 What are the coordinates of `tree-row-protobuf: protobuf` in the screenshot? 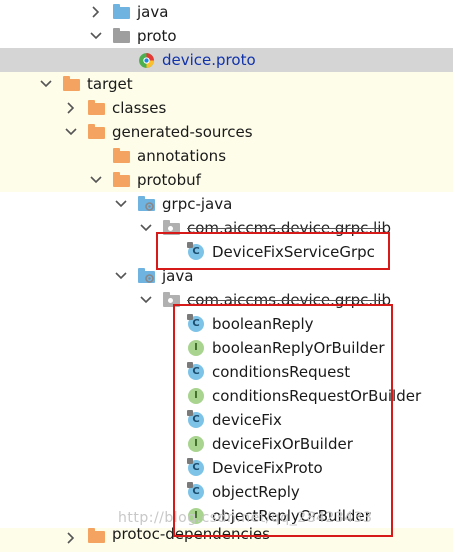 It's located at (226, 180).